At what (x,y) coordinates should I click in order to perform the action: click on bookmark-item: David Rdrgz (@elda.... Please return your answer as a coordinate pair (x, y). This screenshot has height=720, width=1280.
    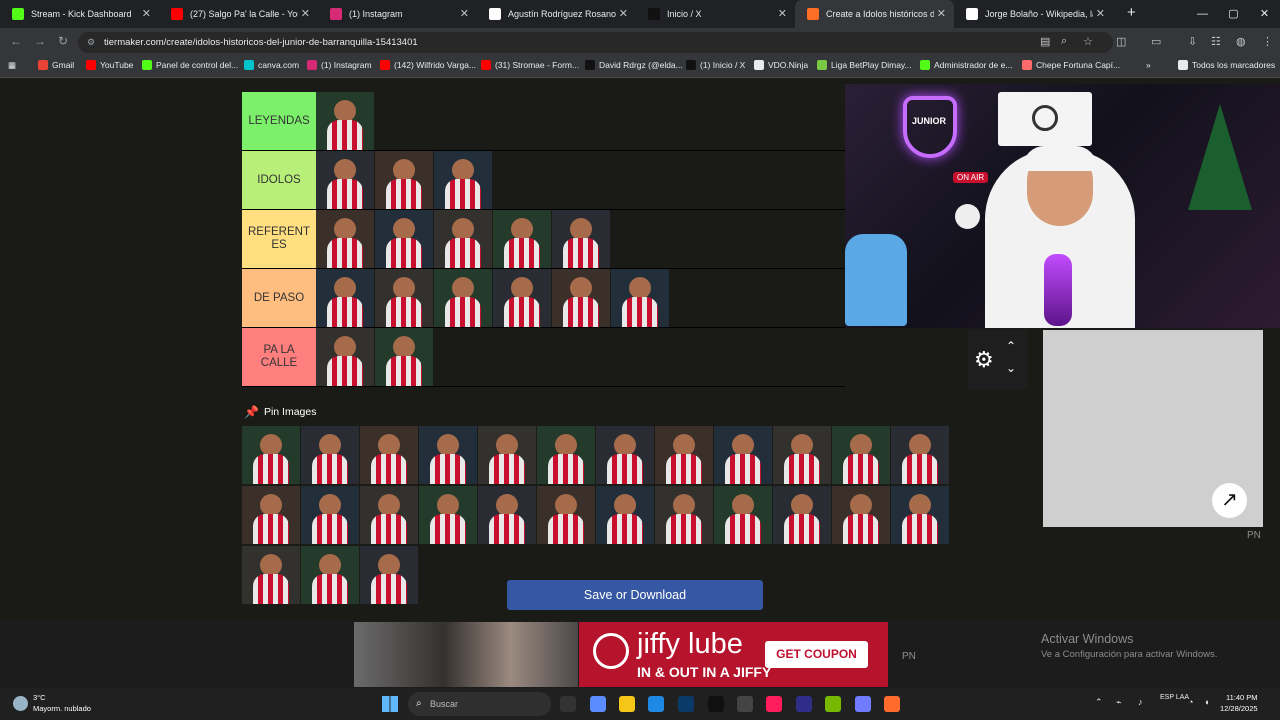
    Looking at the image, I should click on (634, 65).